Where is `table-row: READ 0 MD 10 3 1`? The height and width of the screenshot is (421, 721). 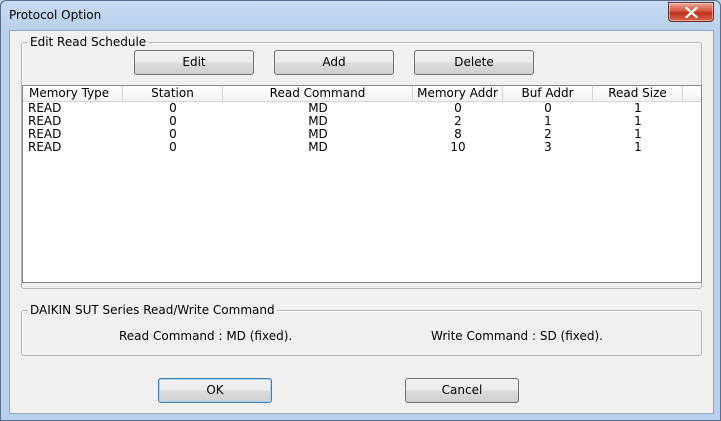 table-row: READ 0 MD 10 3 1 is located at coordinates (362, 147).